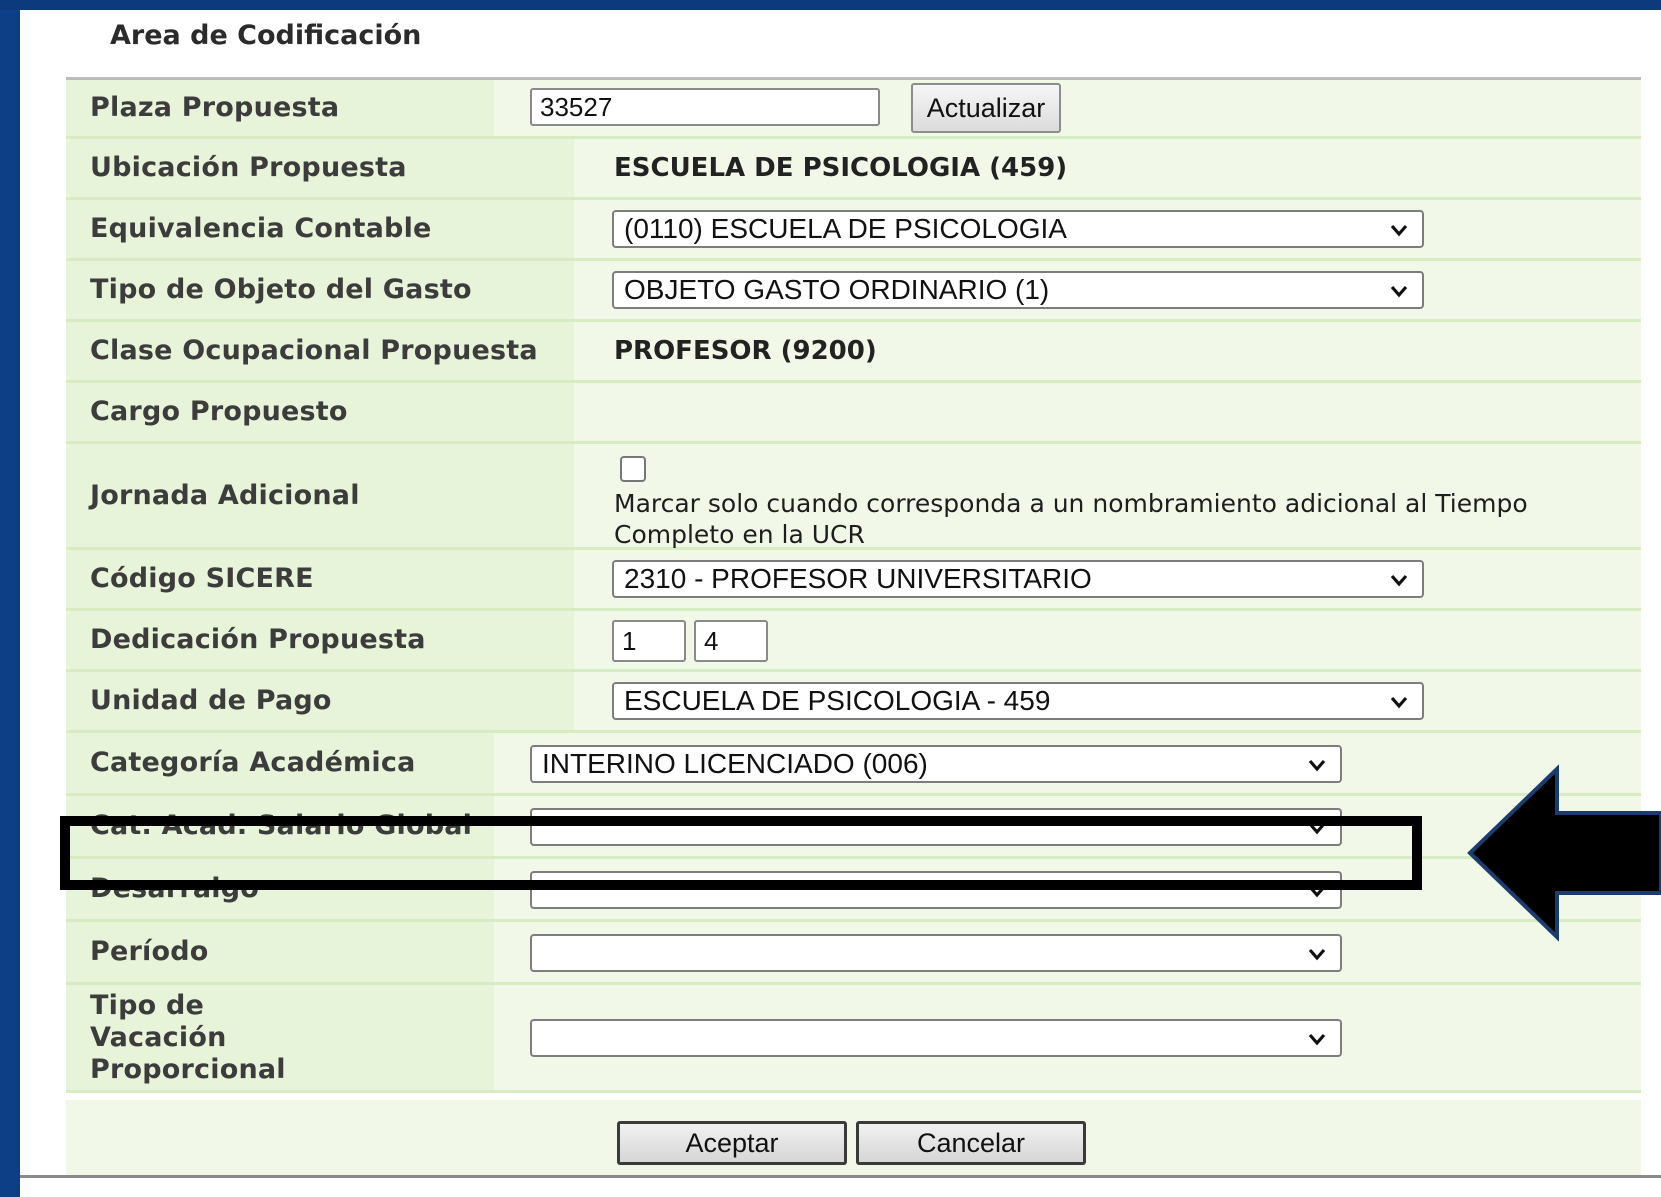 The image size is (1661, 1197). I want to click on sicere-select: 2310 - PROFESOR UNIVERSITARIO, so click(1018, 579).